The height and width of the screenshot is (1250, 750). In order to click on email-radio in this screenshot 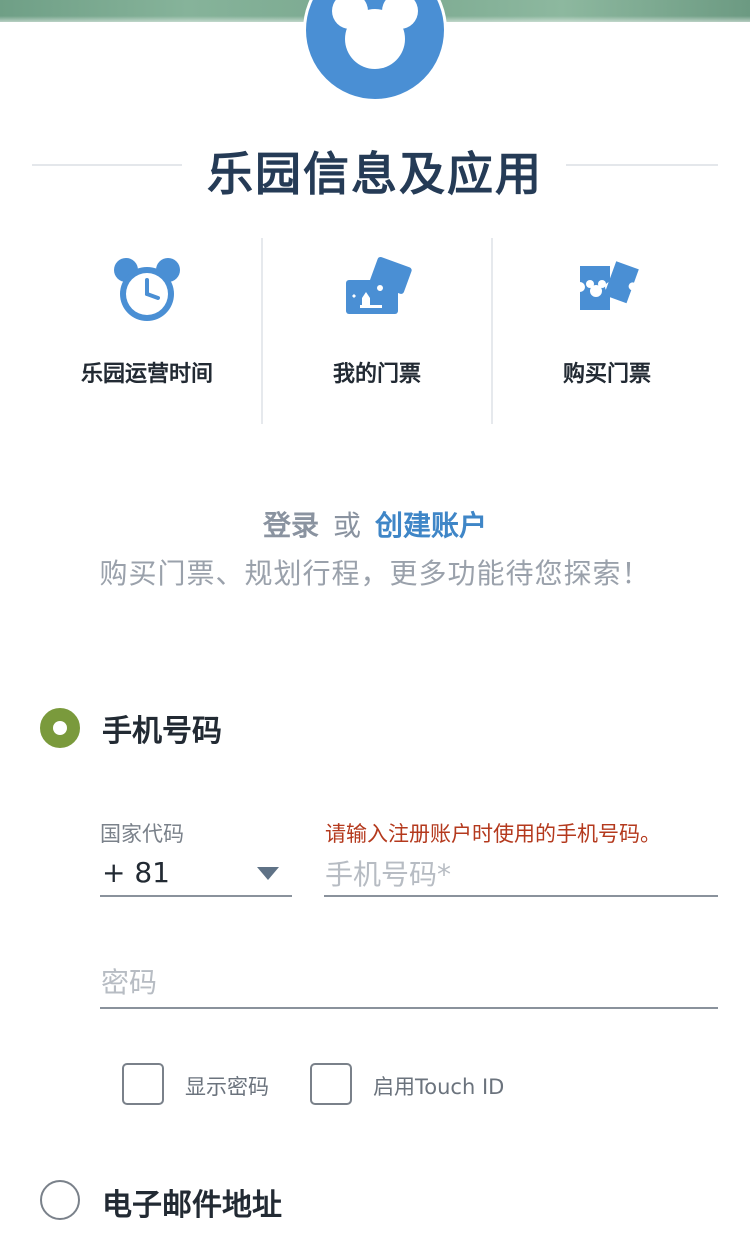, I will do `click(60, 1200)`.